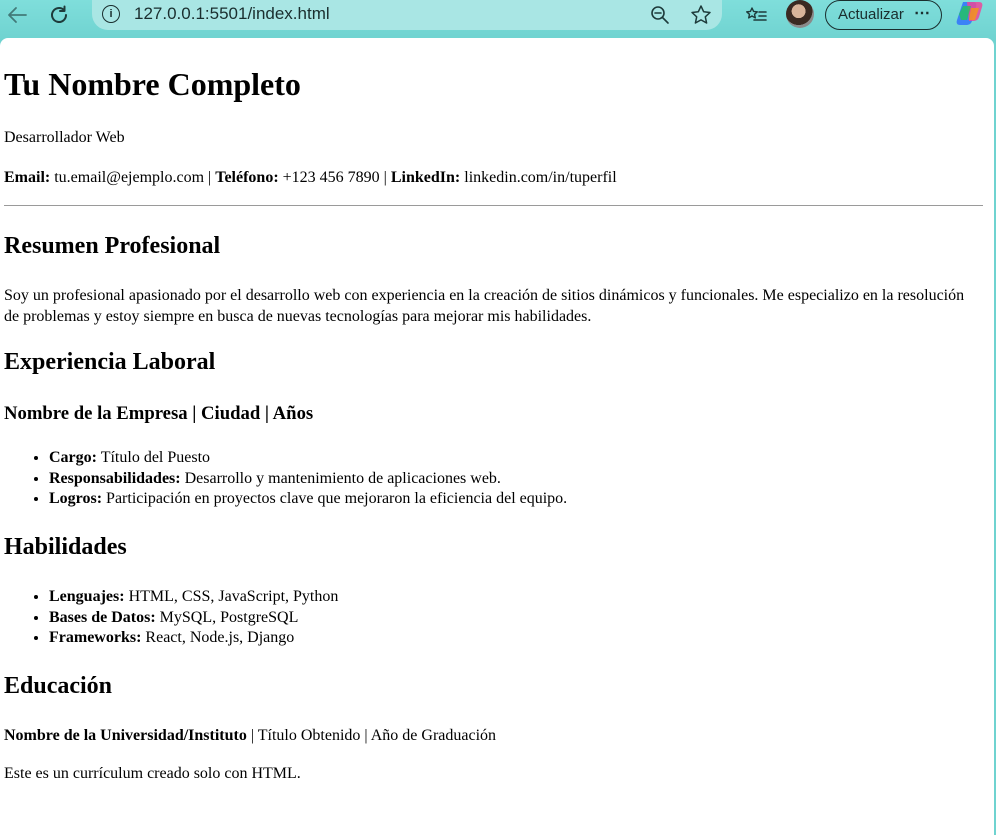 The image size is (996, 835). I want to click on company-line: Nombre de la Empresa | Ciudad | Años, so click(159, 413).